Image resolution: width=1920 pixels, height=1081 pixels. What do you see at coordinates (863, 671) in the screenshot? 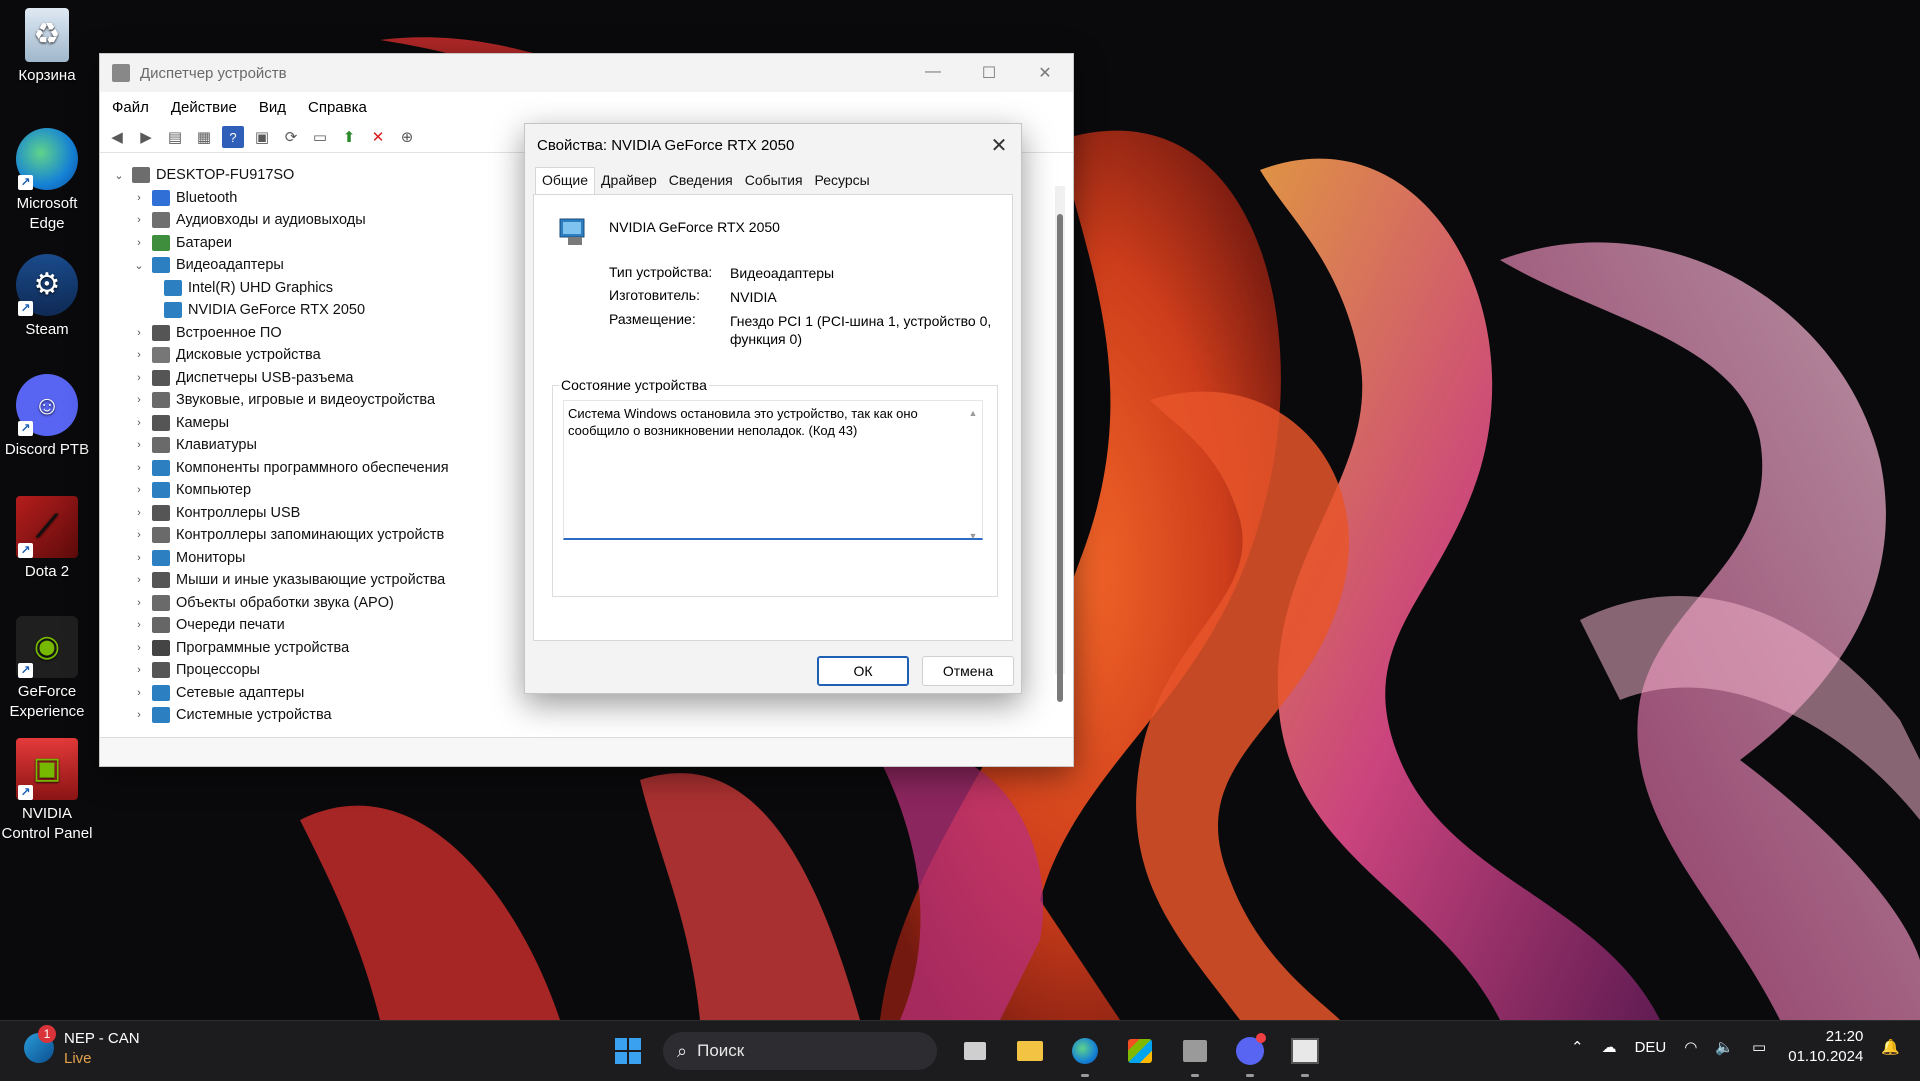
I see `ok-button: ОК` at bounding box center [863, 671].